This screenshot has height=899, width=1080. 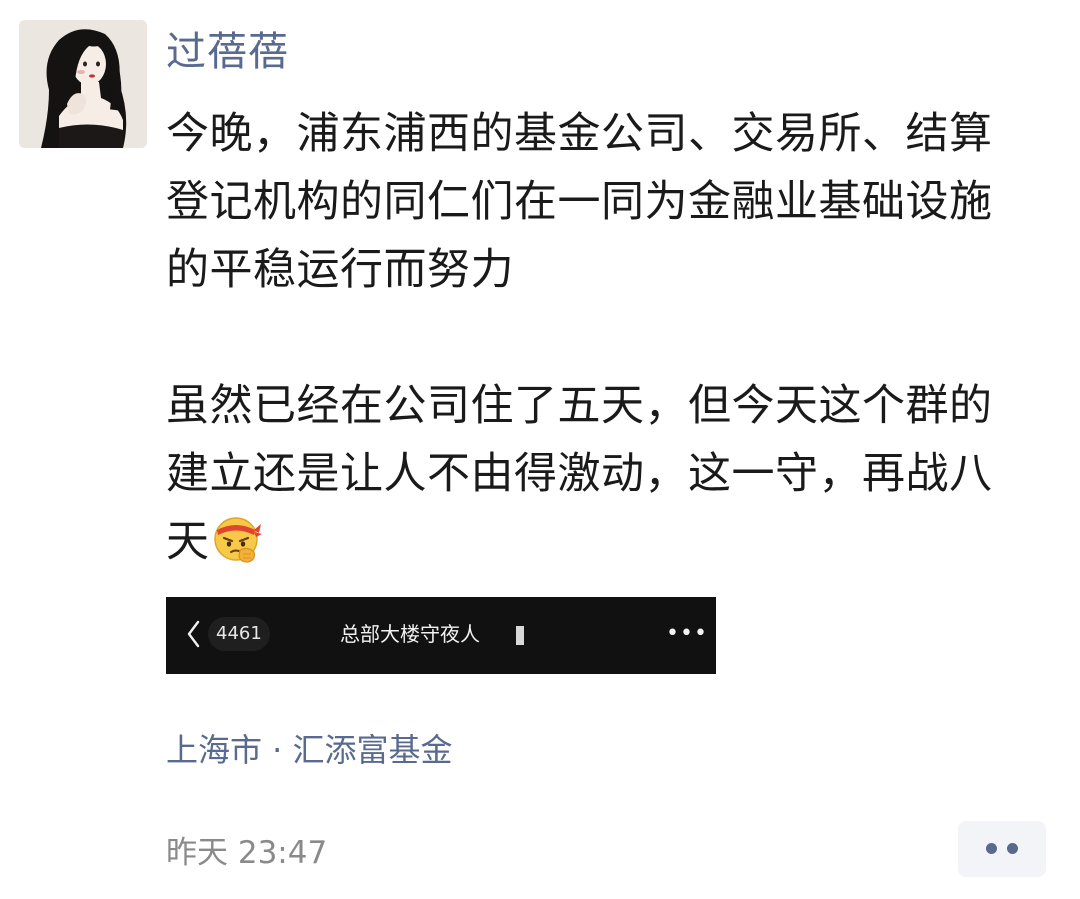 What do you see at coordinates (309, 750) in the screenshot?
I see `location-link: 上海市 · 汇添富基金` at bounding box center [309, 750].